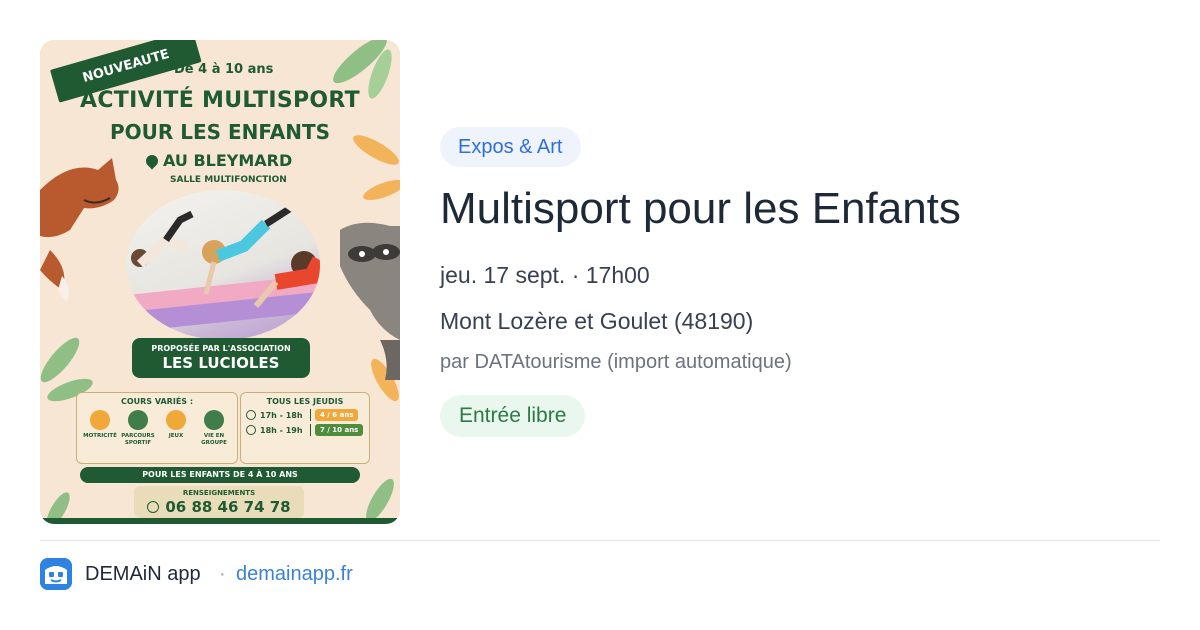  Describe the element at coordinates (600, 540) in the screenshot. I see `footer-divider` at that location.